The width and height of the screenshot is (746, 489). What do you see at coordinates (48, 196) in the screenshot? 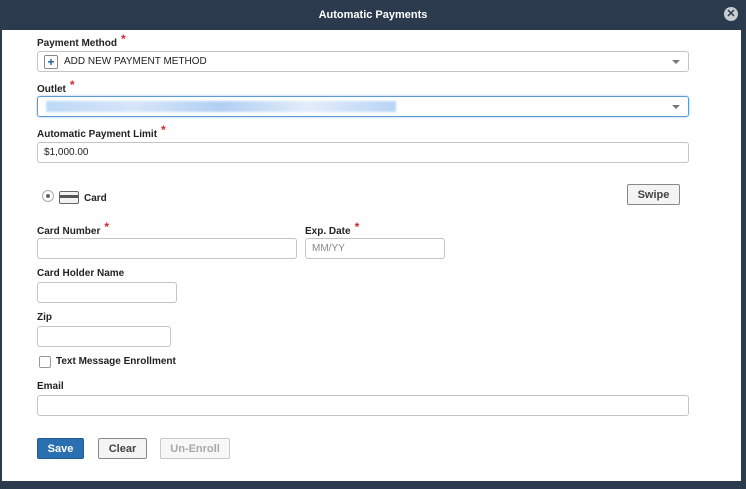
I see `card-radio` at bounding box center [48, 196].